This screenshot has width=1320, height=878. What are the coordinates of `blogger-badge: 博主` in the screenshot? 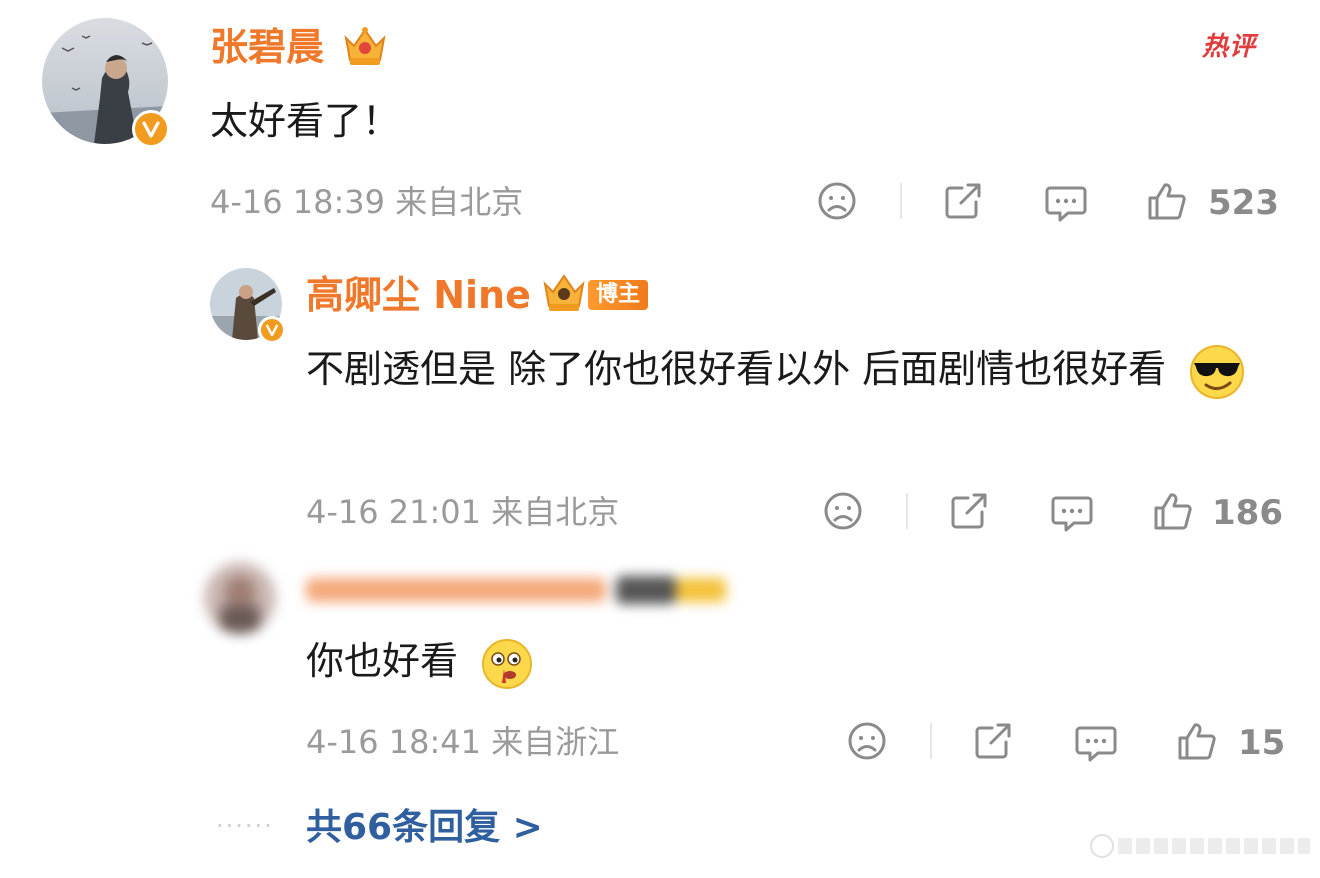 It's located at (618, 295).